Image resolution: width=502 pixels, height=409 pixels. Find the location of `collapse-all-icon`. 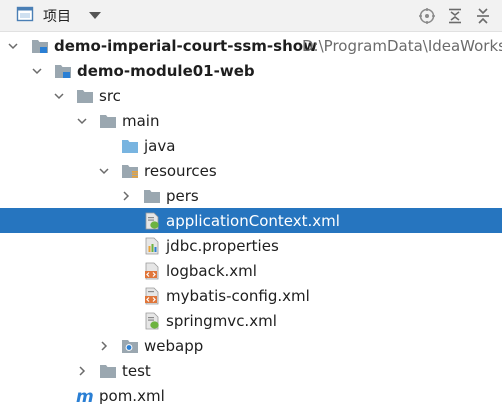

collapse-all-icon is located at coordinates (483, 16).